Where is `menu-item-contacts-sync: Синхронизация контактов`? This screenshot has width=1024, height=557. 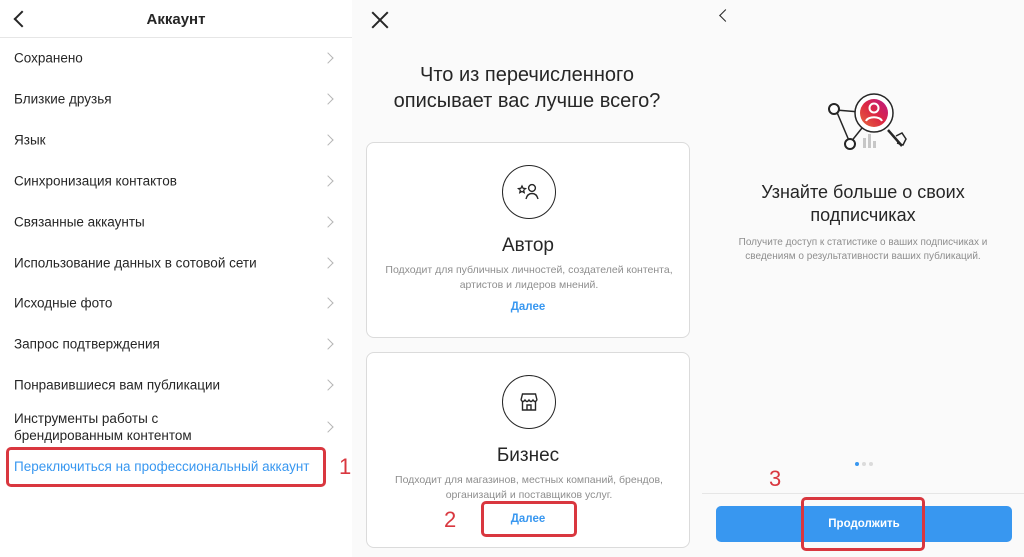 menu-item-contacts-sync: Синхронизация контактов is located at coordinates (176, 181).